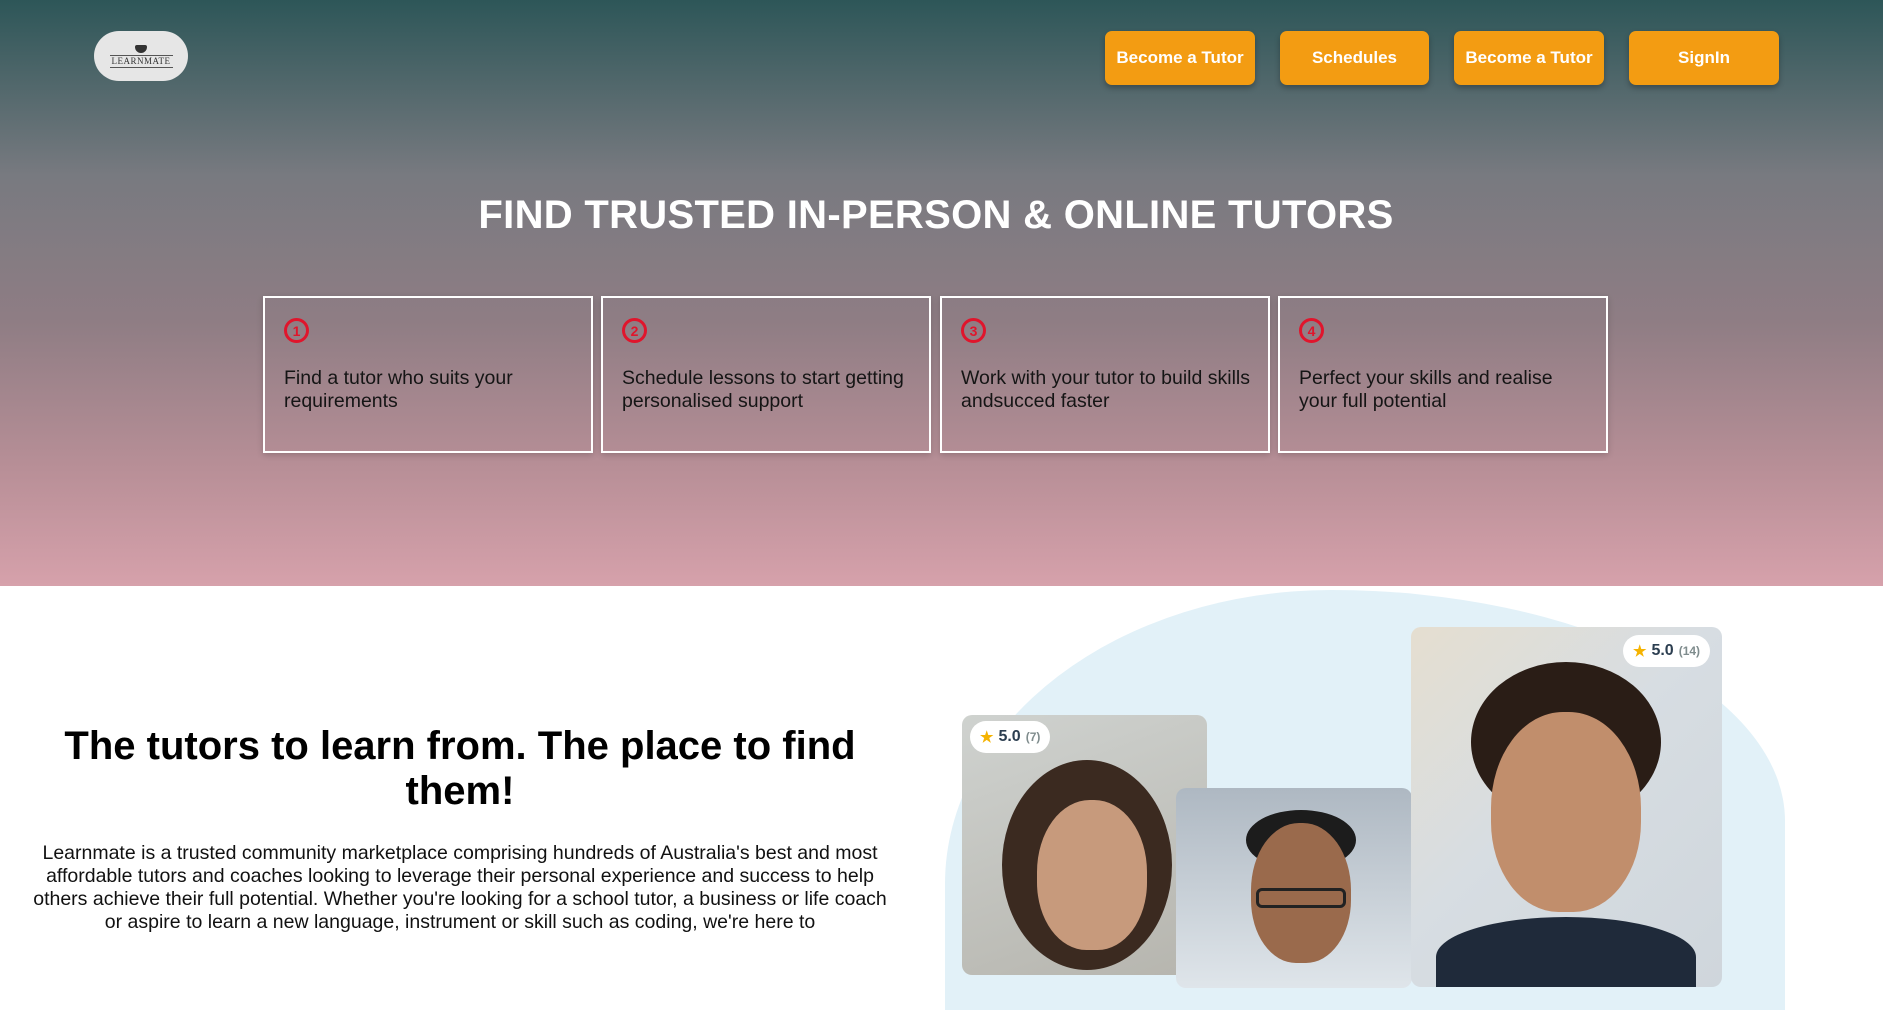 The height and width of the screenshot is (1010, 1883). I want to click on tutor-photo-1: ★ 5.0 (7), so click(1084, 845).